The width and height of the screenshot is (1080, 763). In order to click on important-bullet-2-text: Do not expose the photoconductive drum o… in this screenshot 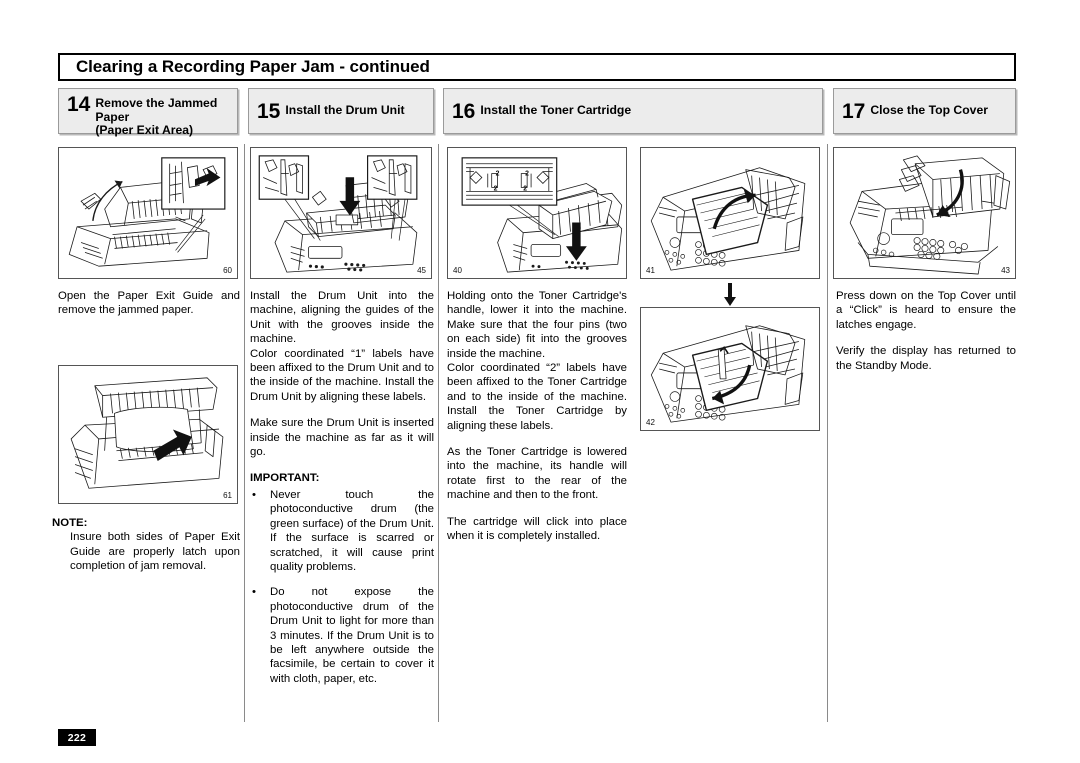, I will do `click(352, 635)`.